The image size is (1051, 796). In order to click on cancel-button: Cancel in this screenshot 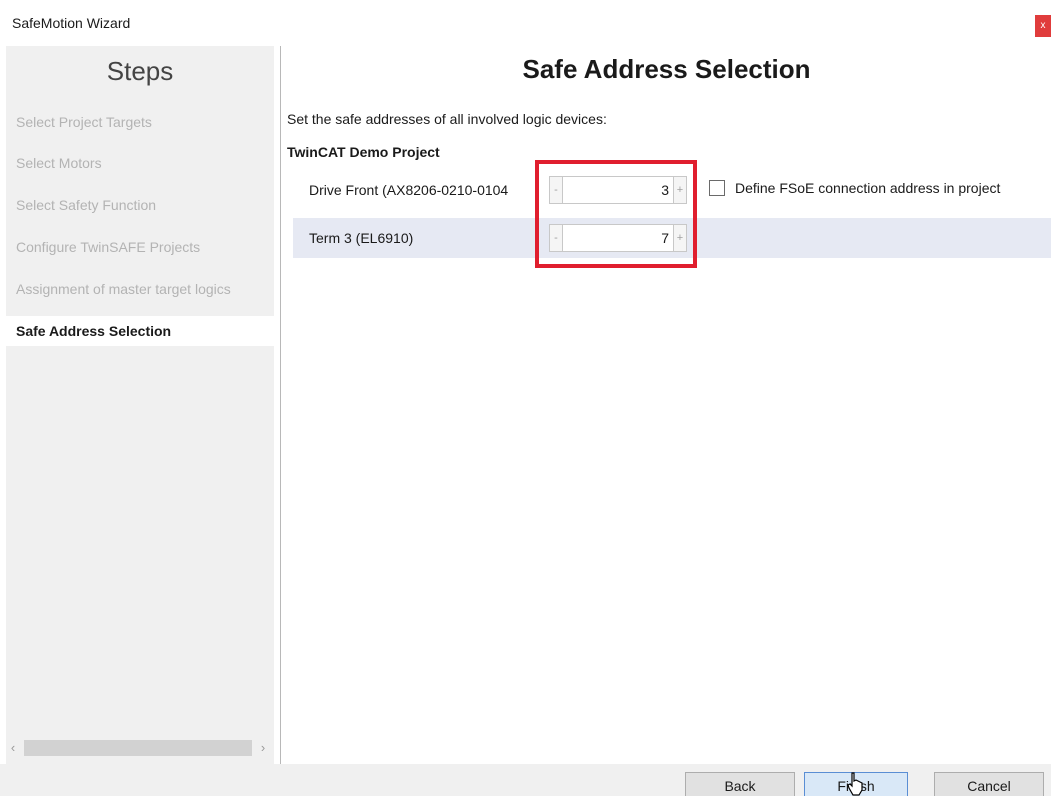, I will do `click(989, 784)`.